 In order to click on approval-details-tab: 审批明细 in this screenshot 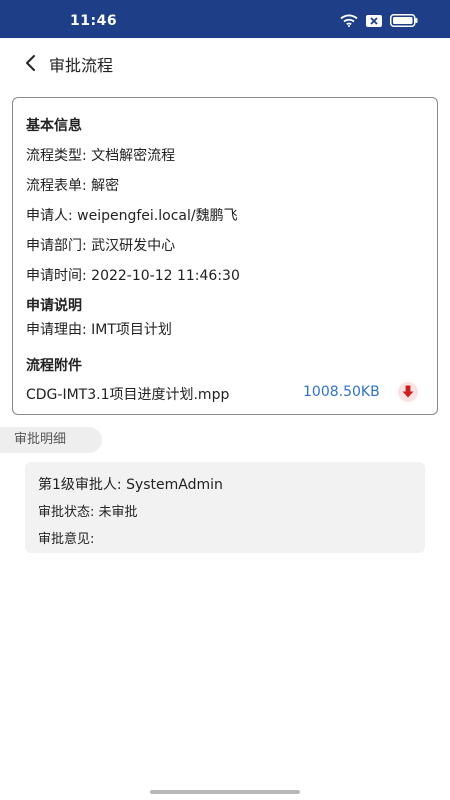, I will do `click(51, 440)`.